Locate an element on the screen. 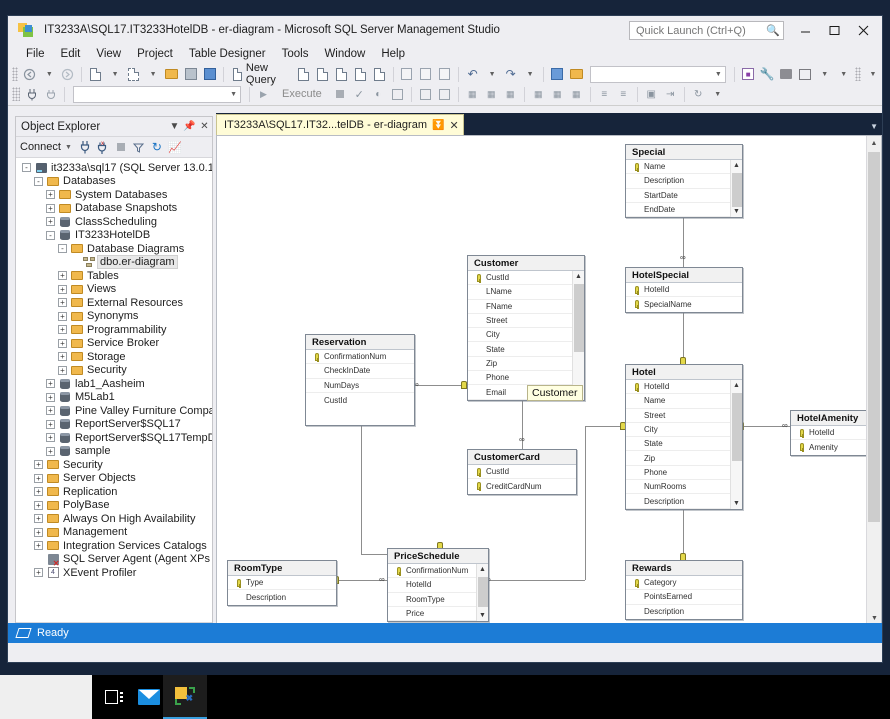  scroll-up-arrow-icon: ▲ is located at coordinates (874, 143).